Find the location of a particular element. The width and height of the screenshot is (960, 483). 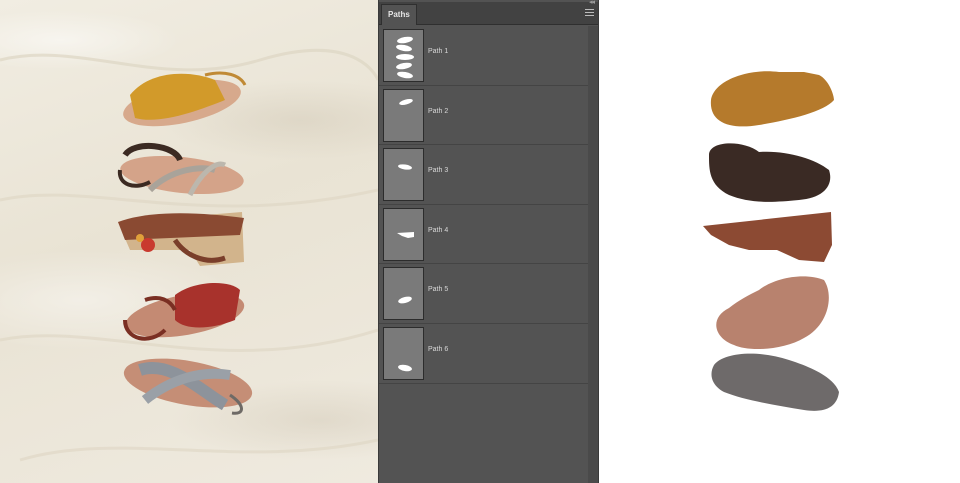

panel-tab-bar: Paths is located at coordinates (488, 13).